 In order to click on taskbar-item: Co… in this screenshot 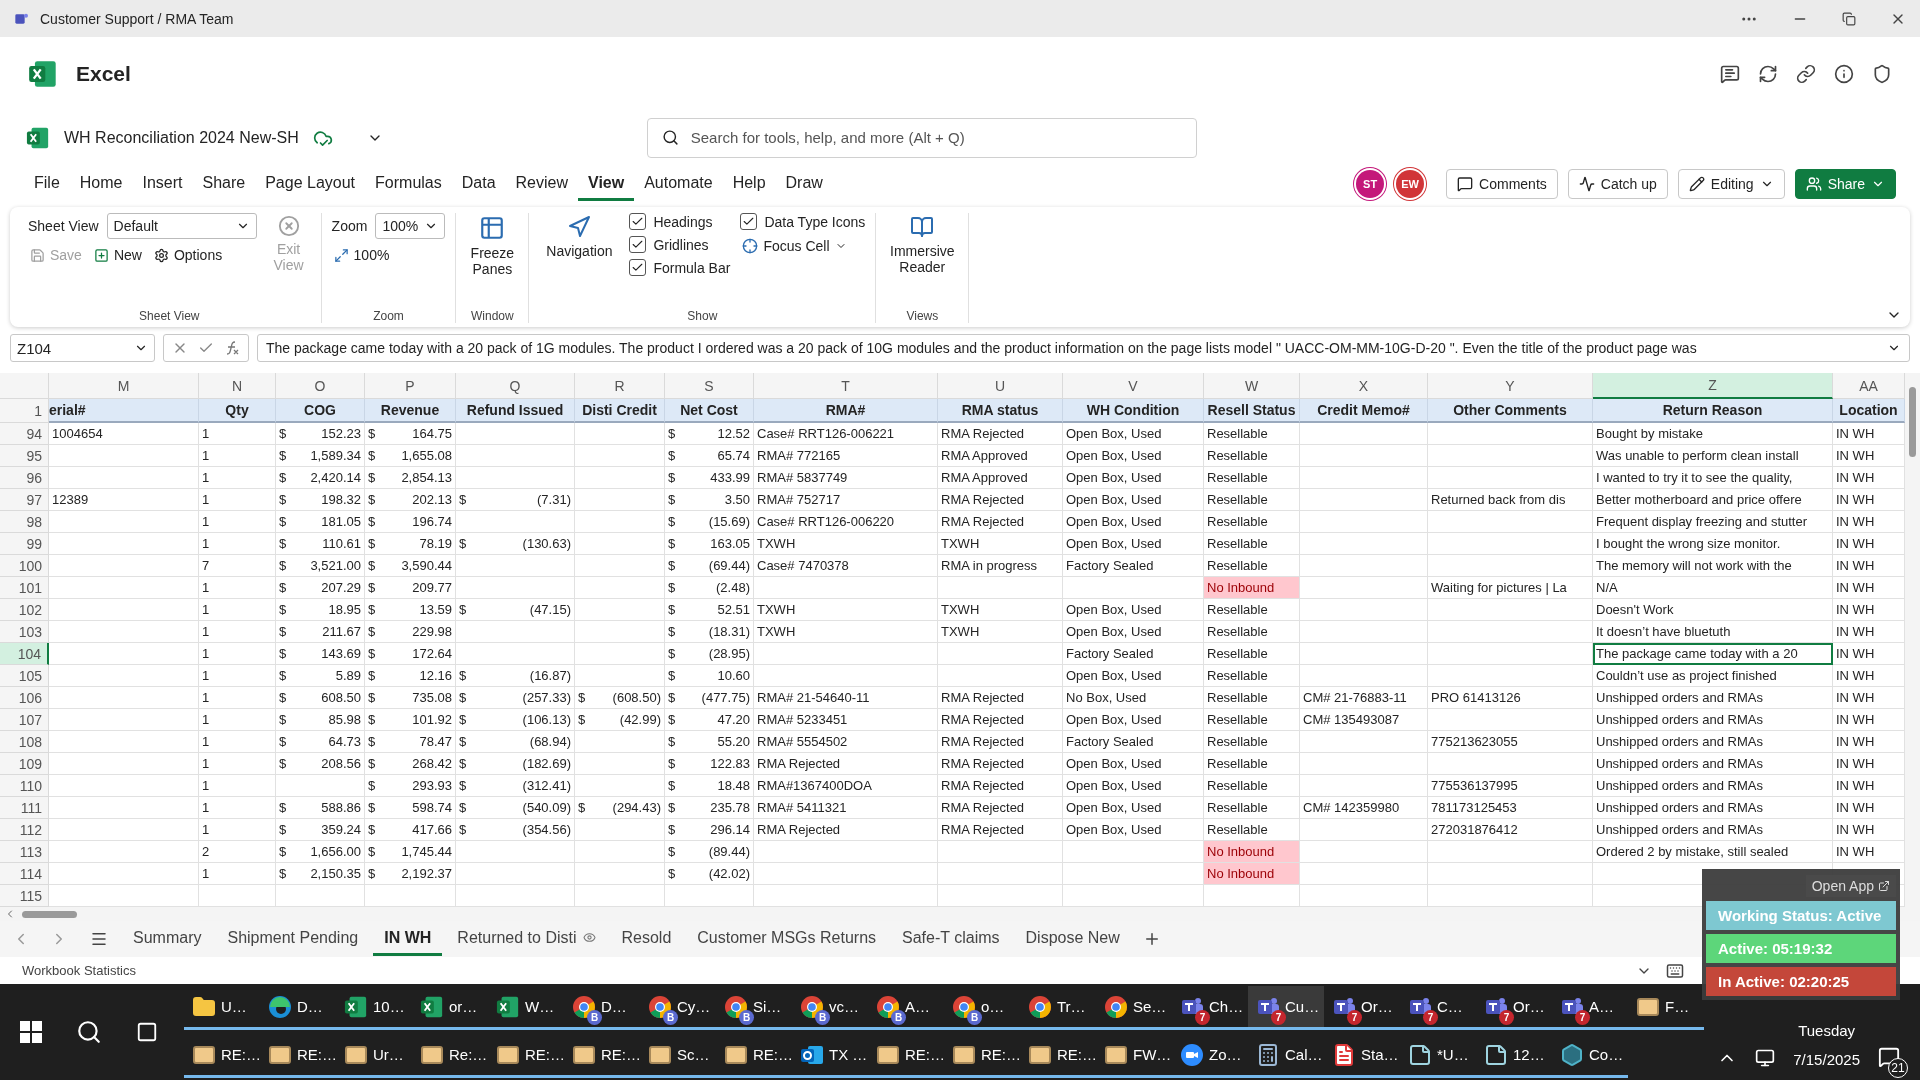, I will do `click(1590, 1056)`.